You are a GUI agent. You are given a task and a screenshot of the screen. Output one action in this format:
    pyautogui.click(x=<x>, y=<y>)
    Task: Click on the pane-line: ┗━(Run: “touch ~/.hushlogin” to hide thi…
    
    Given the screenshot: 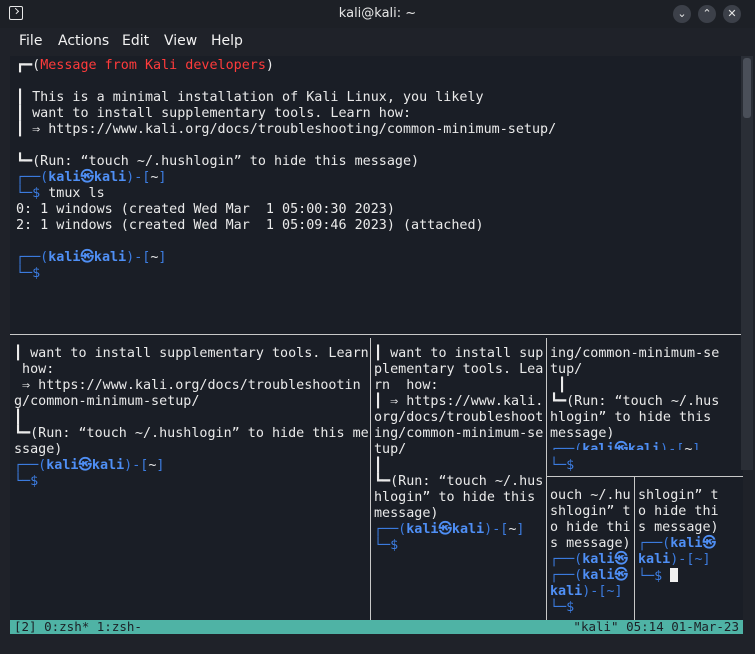 What is the action you would take?
    pyautogui.click(x=191, y=433)
    